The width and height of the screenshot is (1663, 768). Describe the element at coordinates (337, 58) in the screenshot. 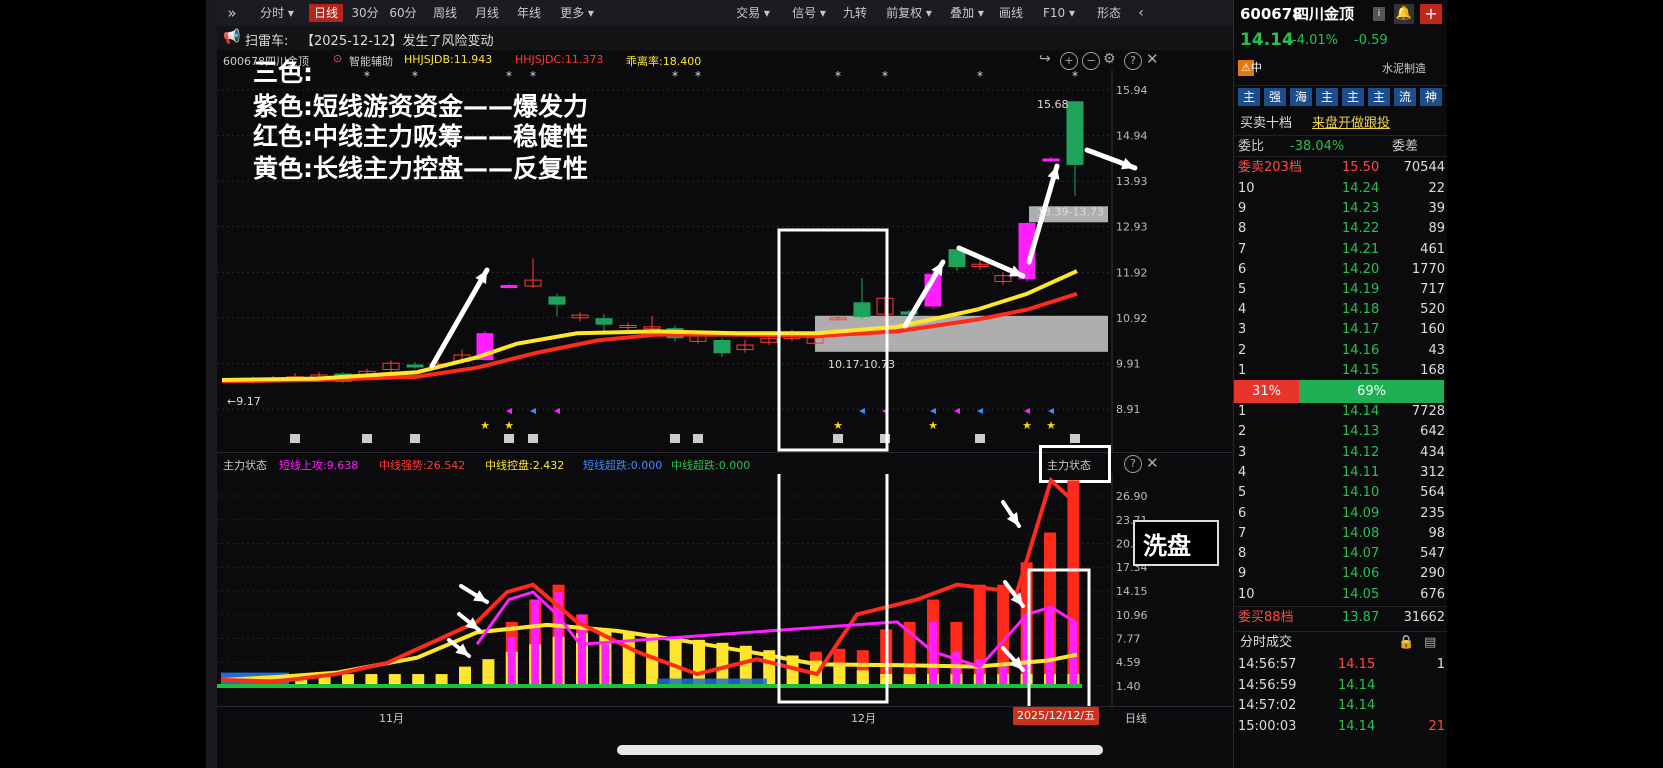

I see `chevron-down-icon: ⊙` at that location.